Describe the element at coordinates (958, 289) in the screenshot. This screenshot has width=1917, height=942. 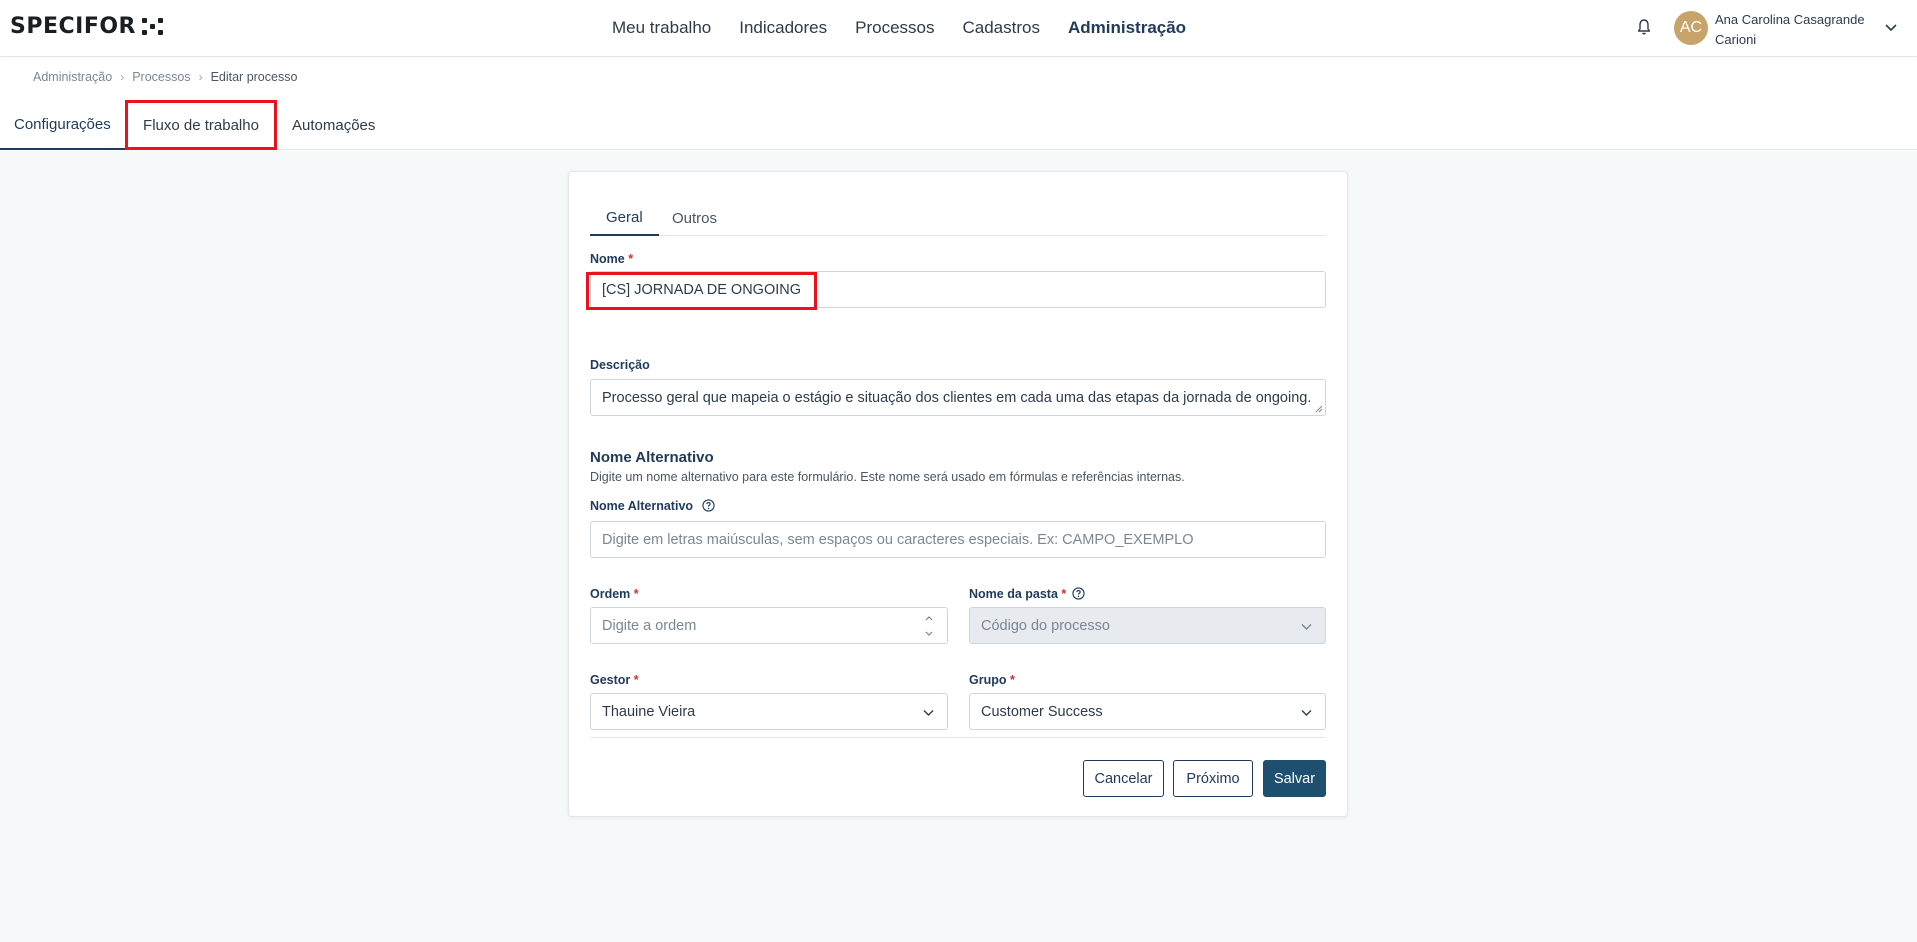
I see `nome-input: [CS] JORNADA DE ONGOING` at that location.